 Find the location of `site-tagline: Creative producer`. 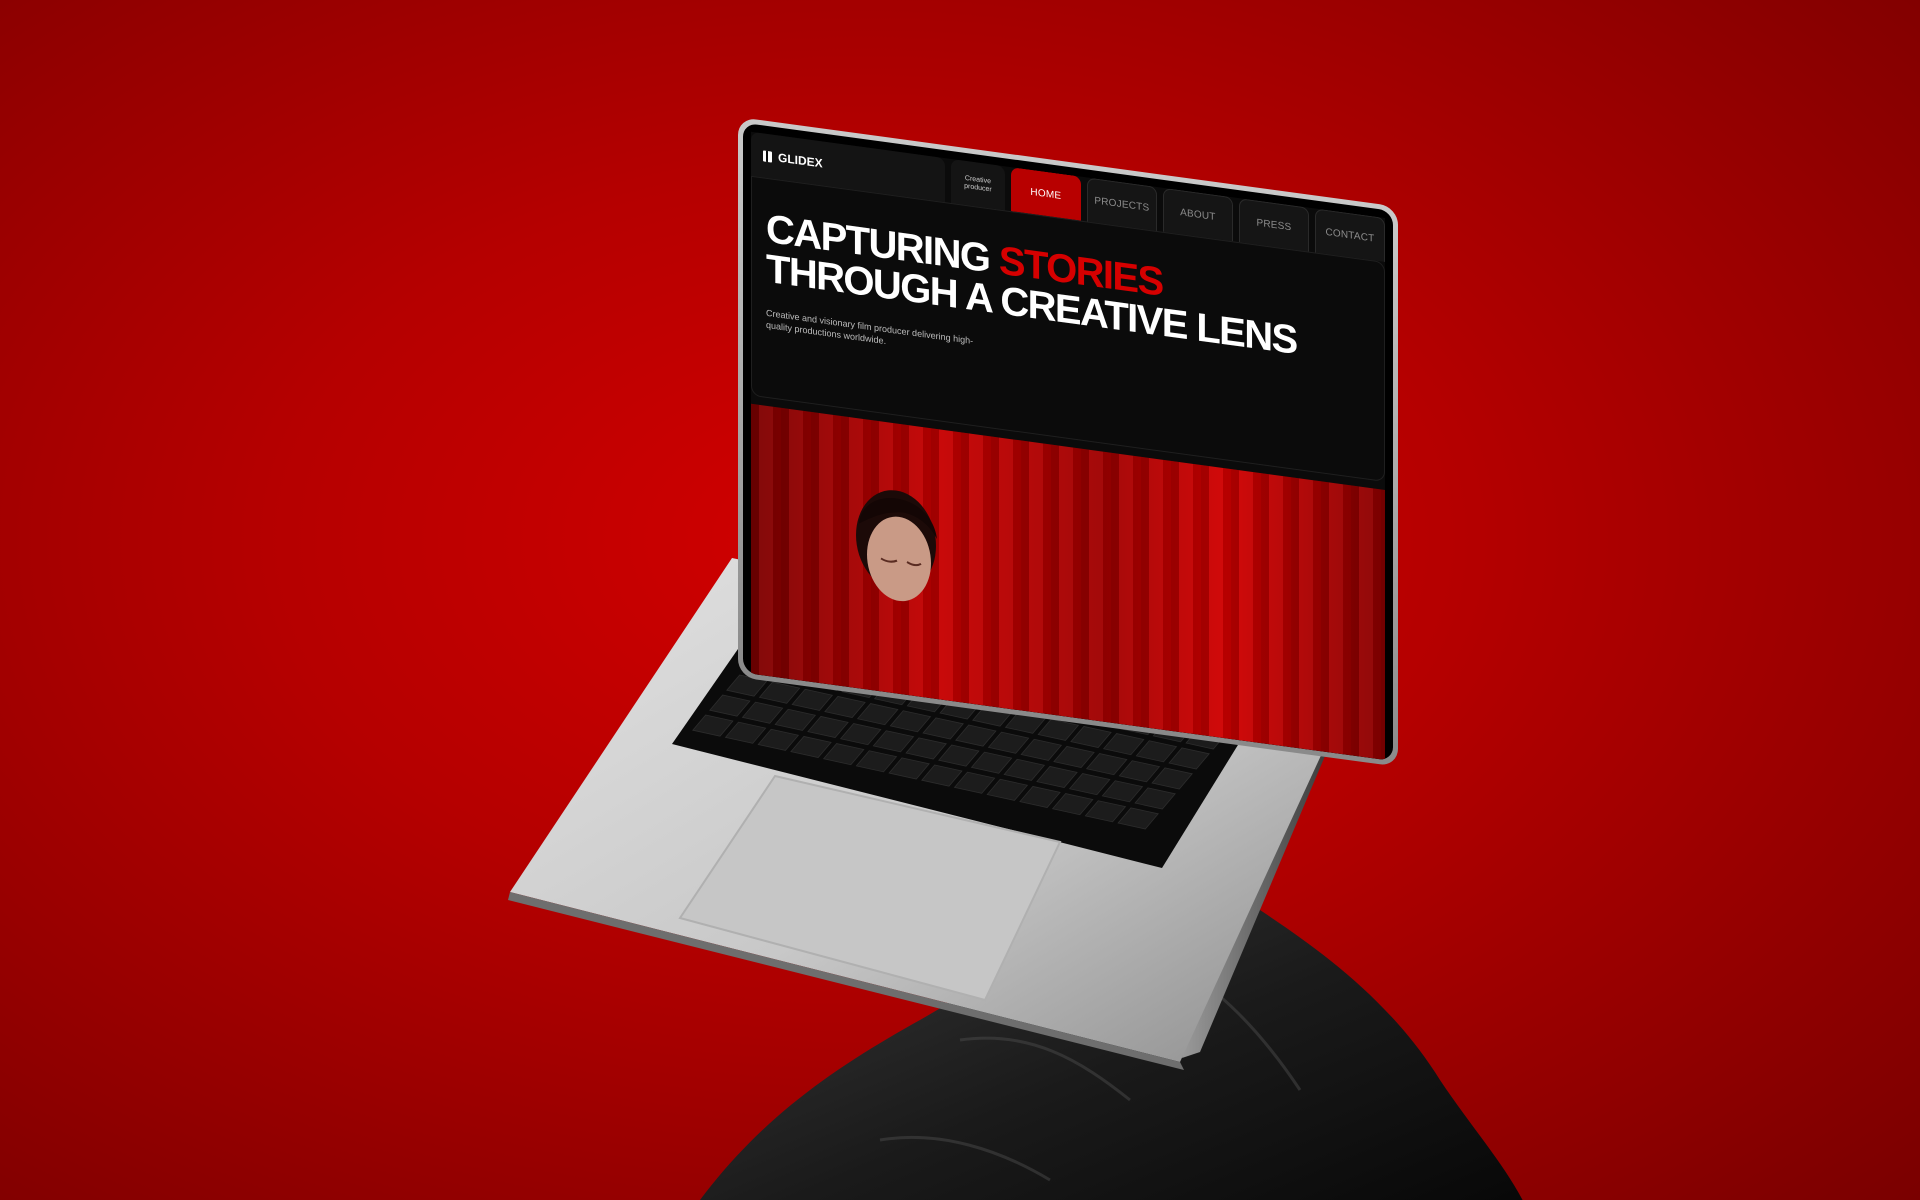

site-tagline: Creative producer is located at coordinates (978, 184).